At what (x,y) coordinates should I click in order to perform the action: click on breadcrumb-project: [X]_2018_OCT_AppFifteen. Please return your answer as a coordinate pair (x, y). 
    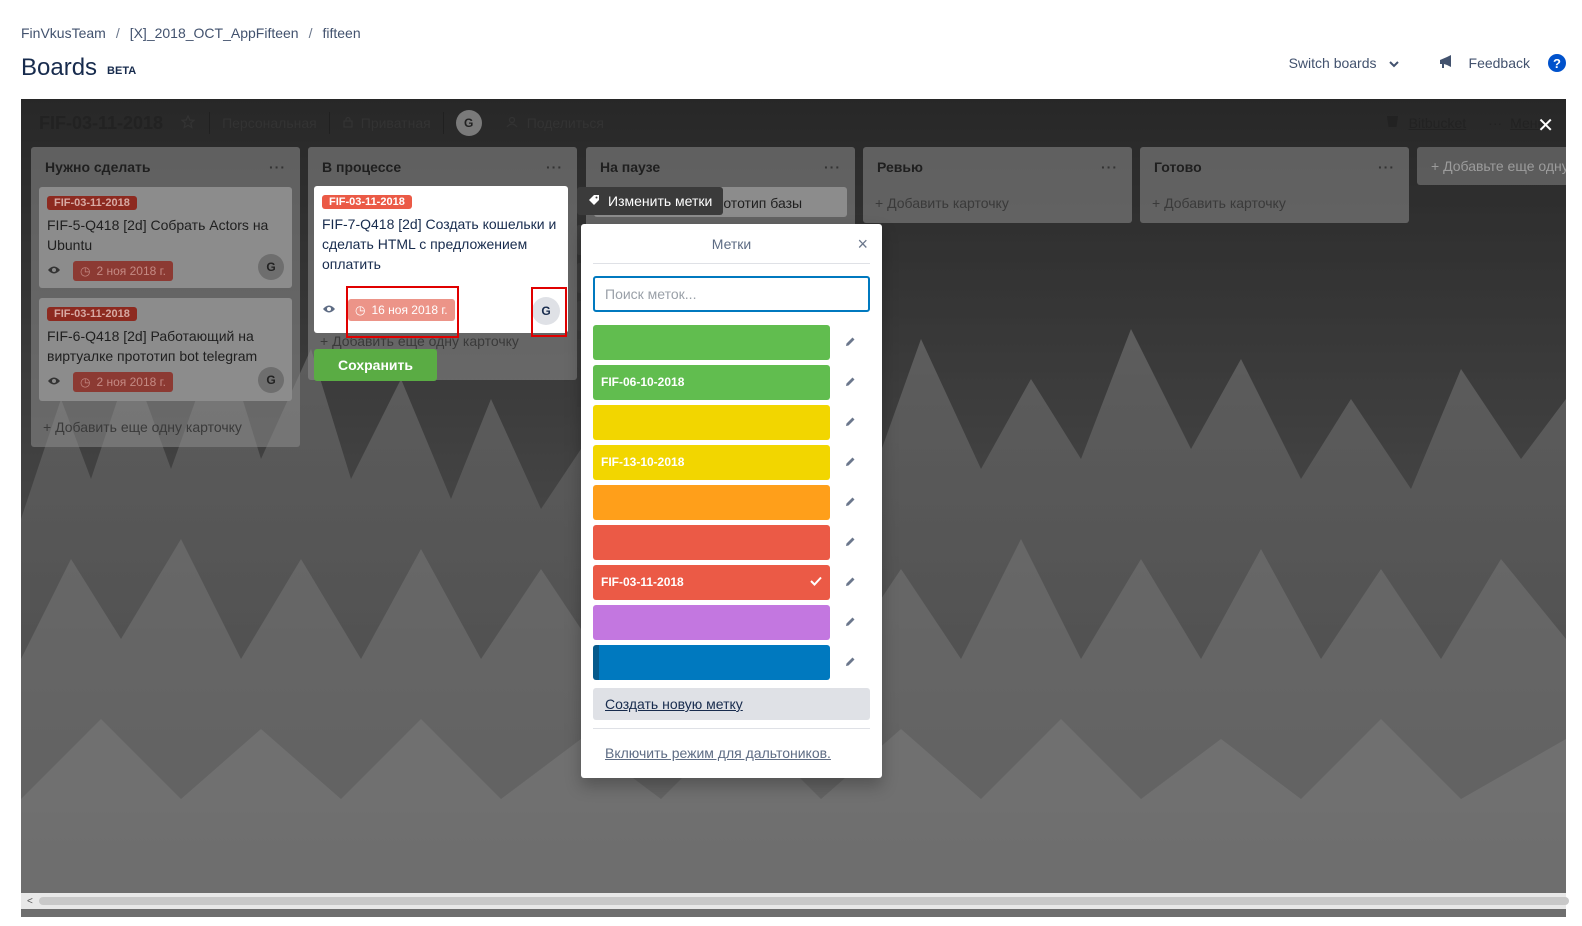
    Looking at the image, I should click on (214, 33).